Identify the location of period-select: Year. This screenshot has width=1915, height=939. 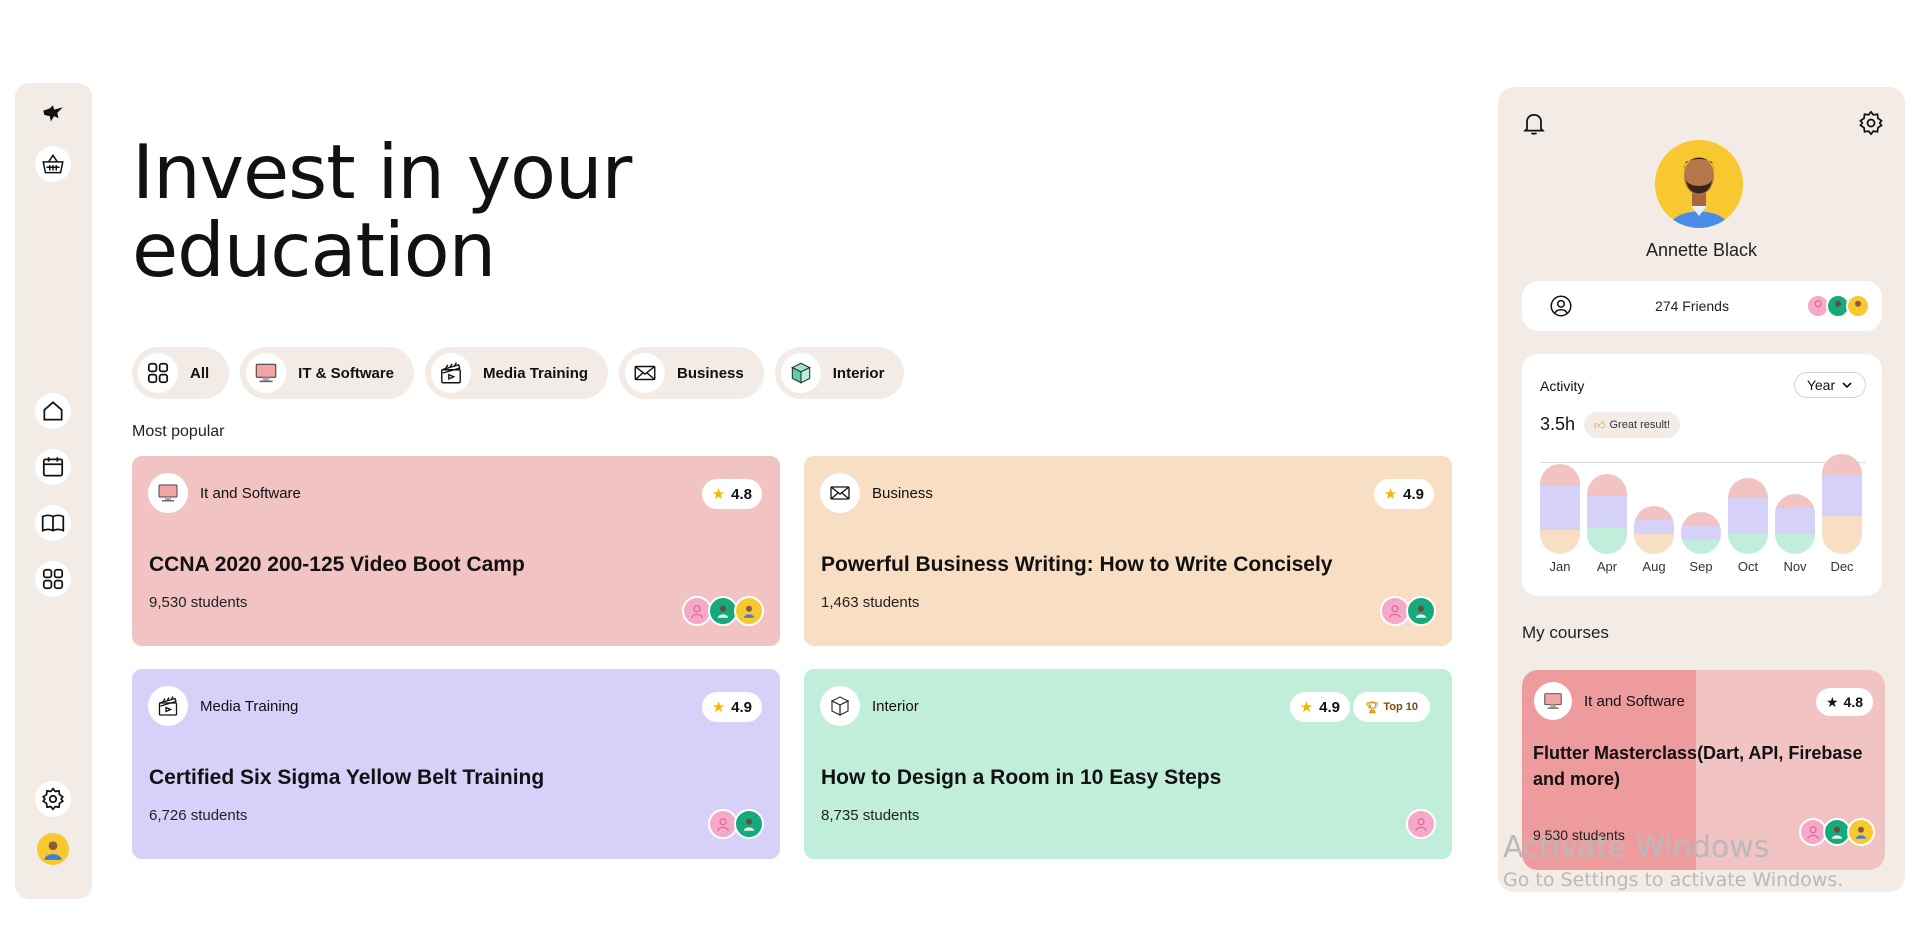
(1830, 385).